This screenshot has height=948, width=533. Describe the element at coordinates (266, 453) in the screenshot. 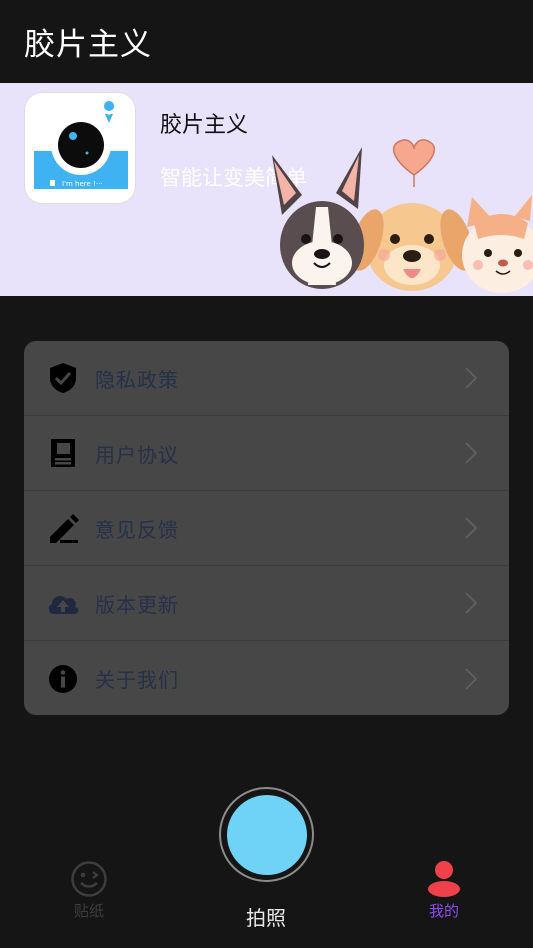

I see `menu-item-user-agreement: 用户协议` at that location.